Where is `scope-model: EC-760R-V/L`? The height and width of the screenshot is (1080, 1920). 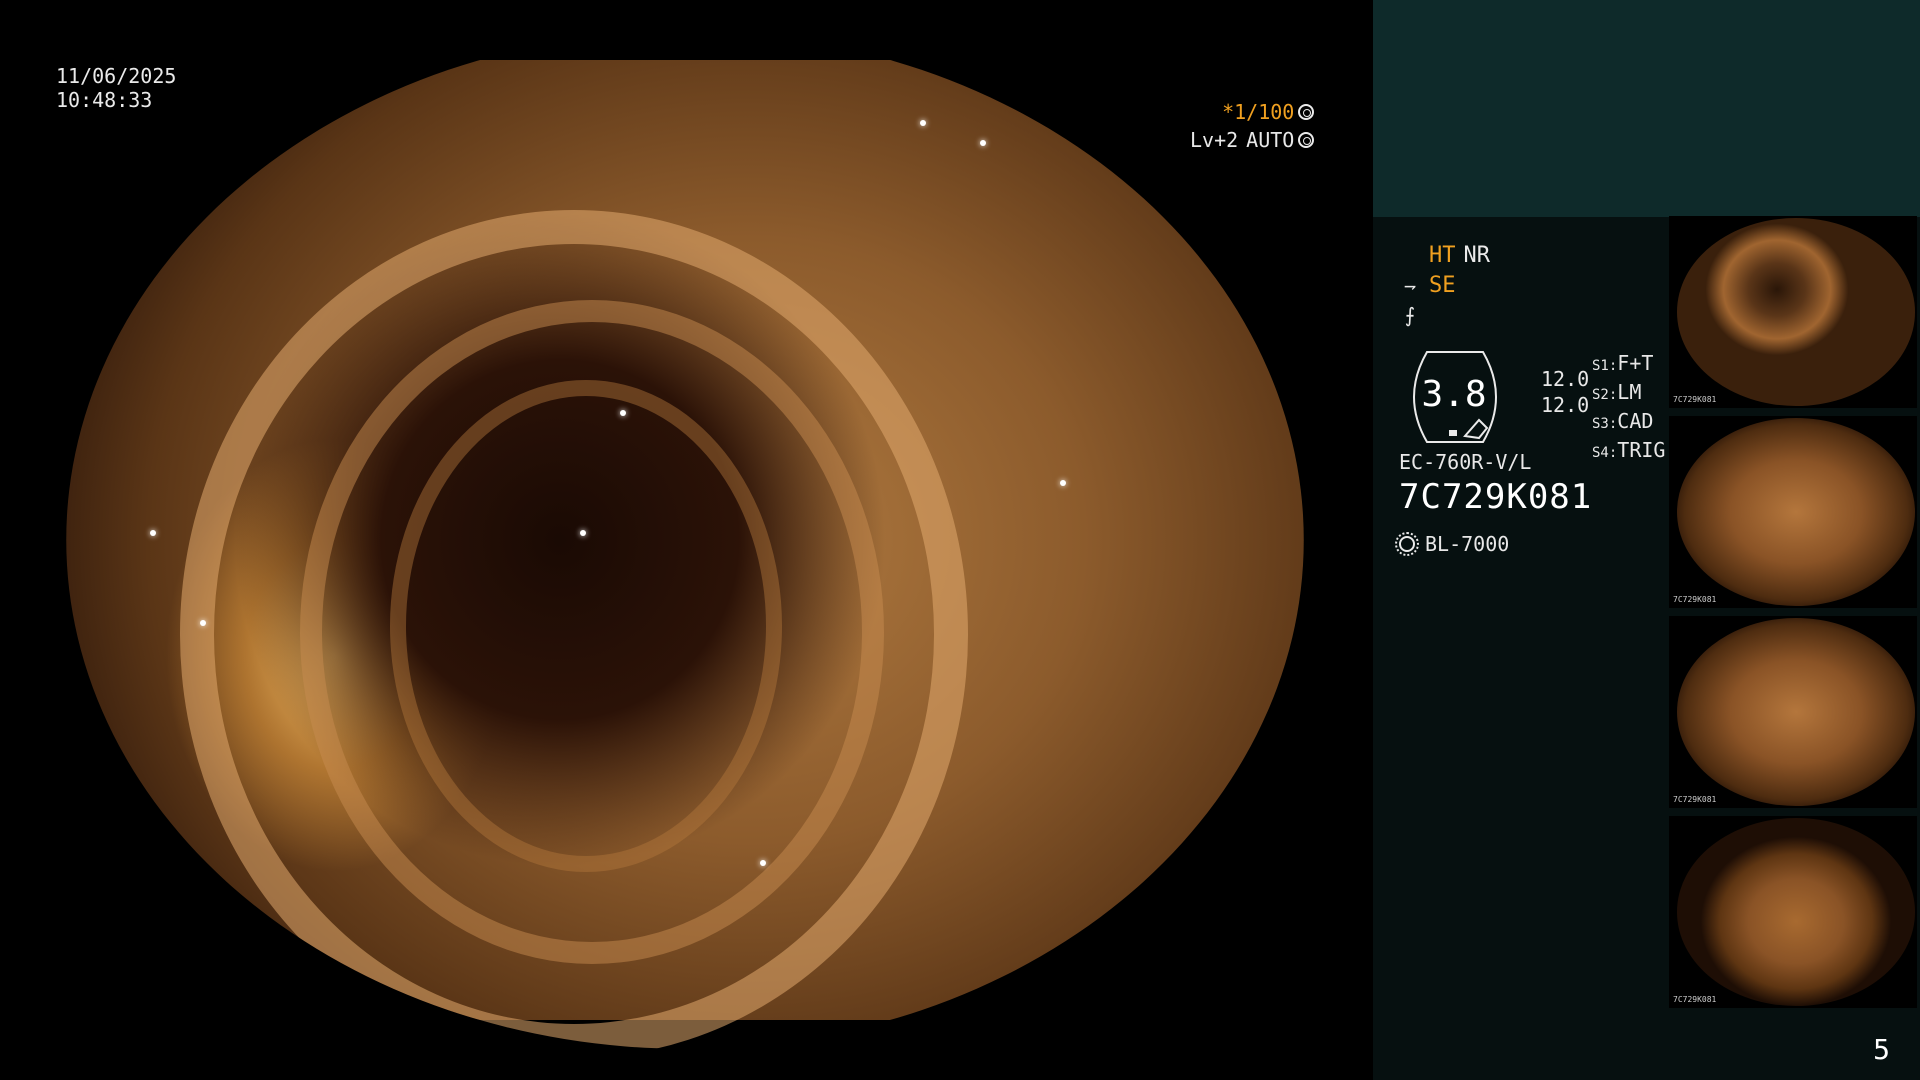
scope-model: EC-760R-V/L is located at coordinates (1465, 462).